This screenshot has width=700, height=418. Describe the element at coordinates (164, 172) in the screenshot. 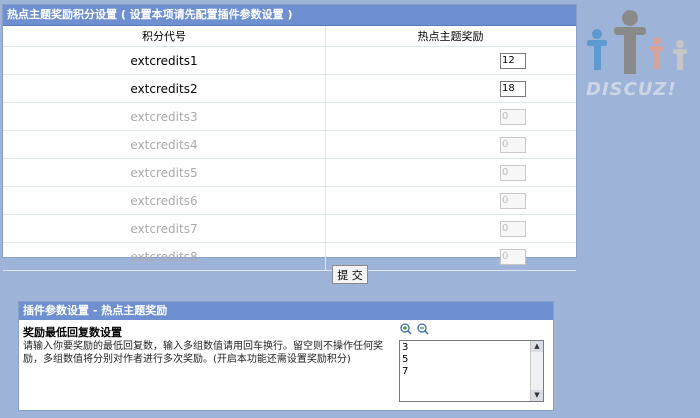

I see `credit-code: extcredits5` at that location.